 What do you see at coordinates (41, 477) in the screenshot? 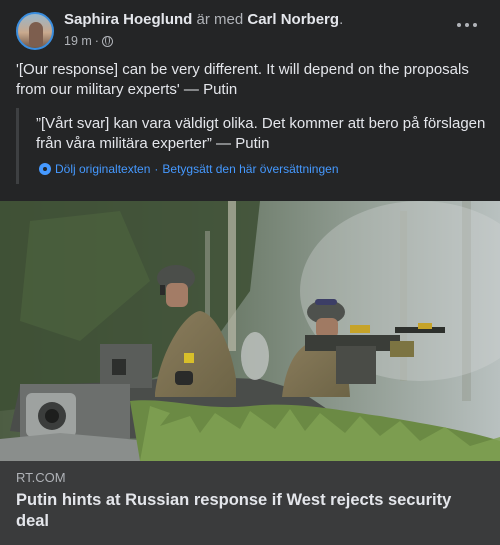
I see `link-domain: RT.COM` at bounding box center [41, 477].